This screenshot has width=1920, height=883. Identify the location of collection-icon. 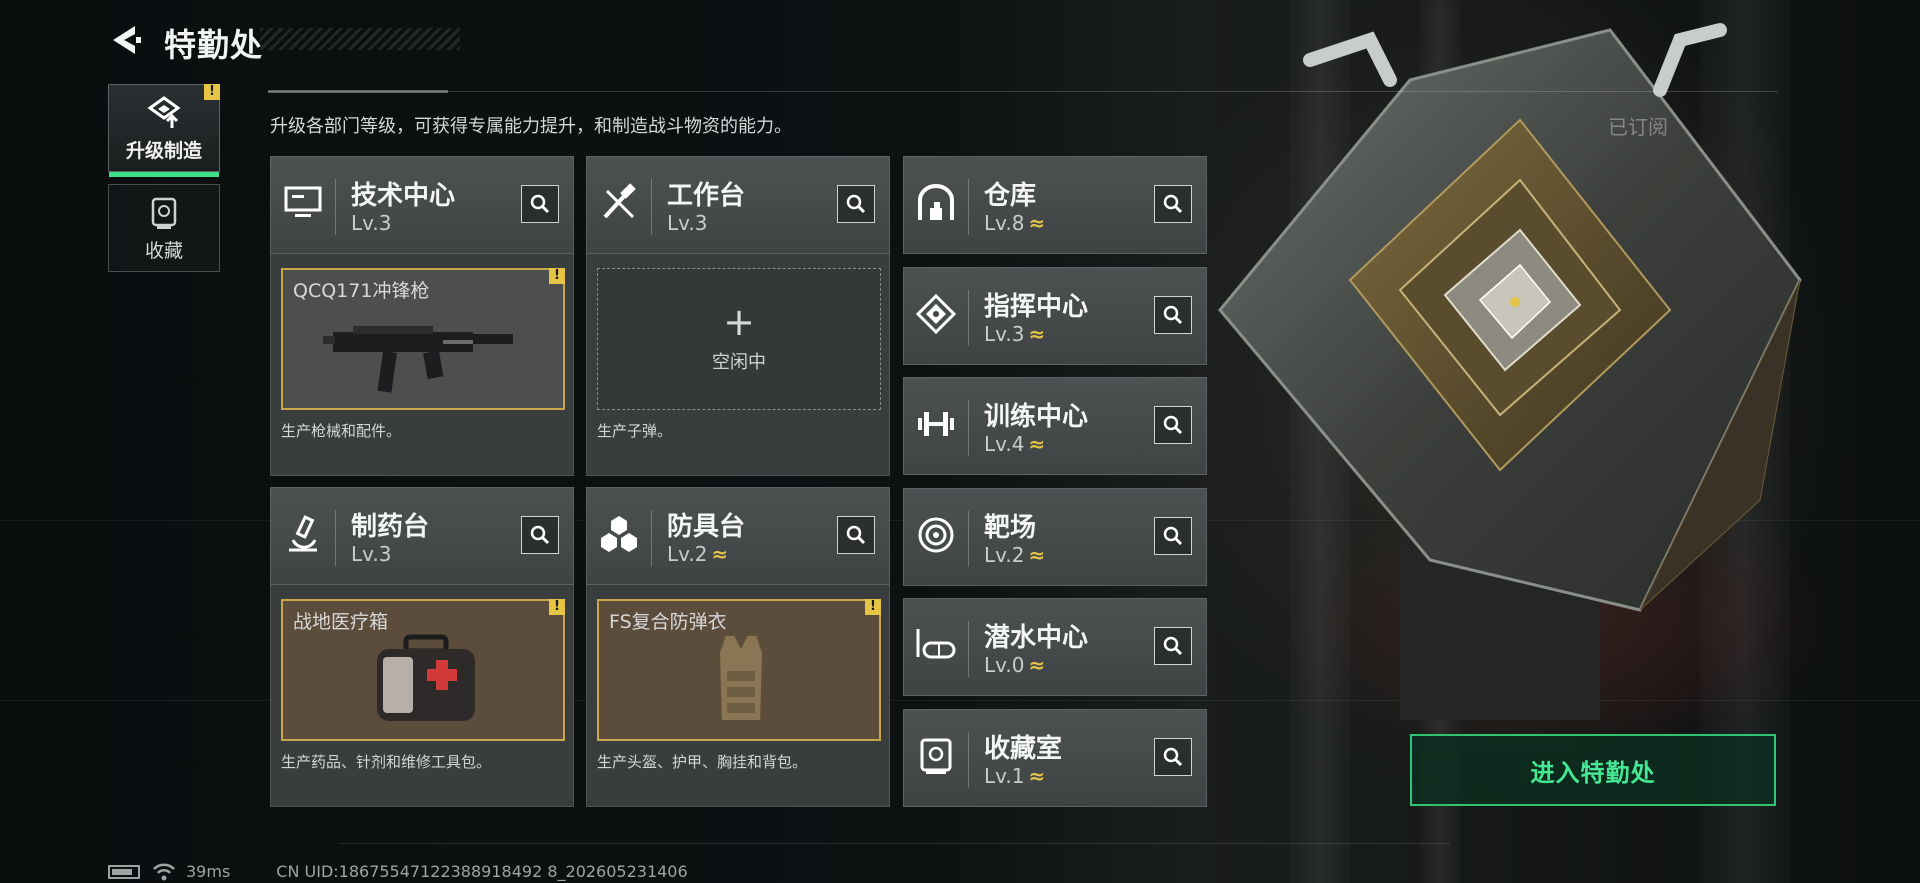
(164, 213).